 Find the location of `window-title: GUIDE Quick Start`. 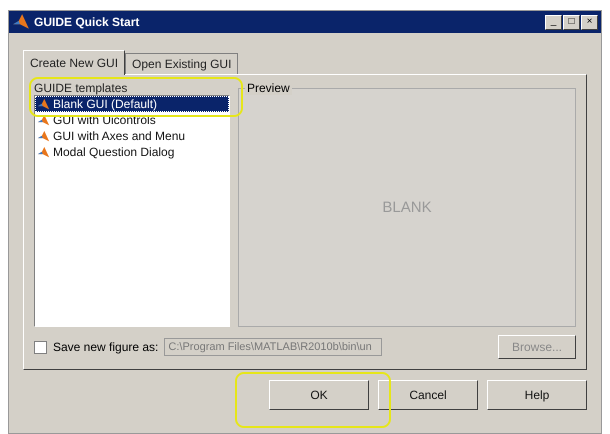

window-title: GUIDE Quick Start is located at coordinates (87, 22).